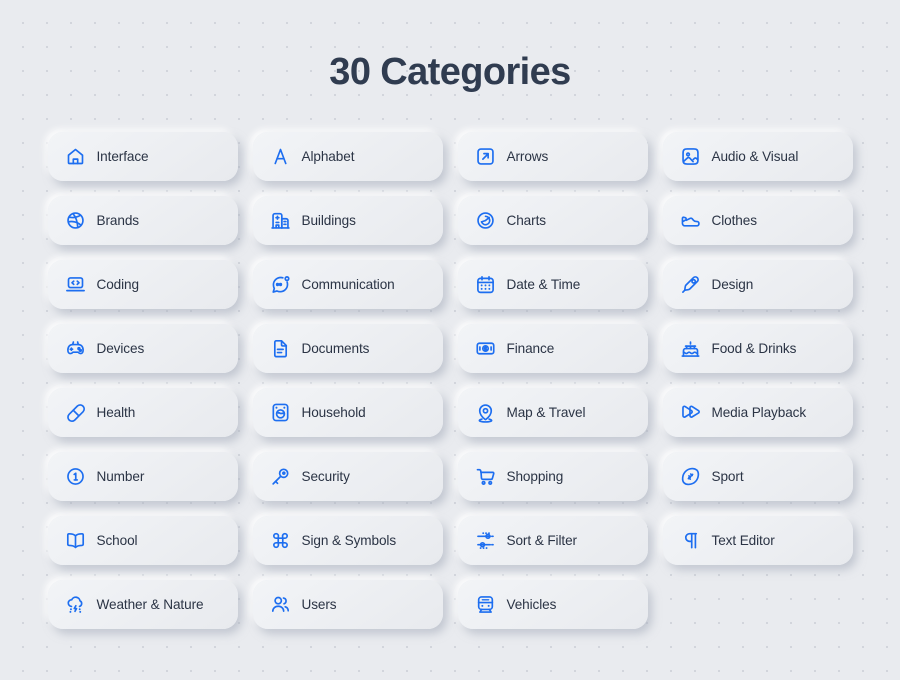  Describe the element at coordinates (485, 412) in the screenshot. I see `location-pin-icon` at that location.